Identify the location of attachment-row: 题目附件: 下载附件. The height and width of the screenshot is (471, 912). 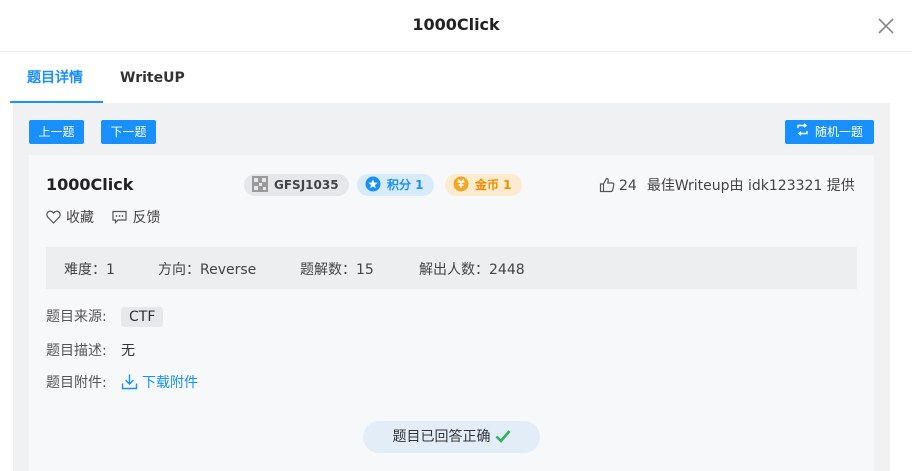
(122, 382).